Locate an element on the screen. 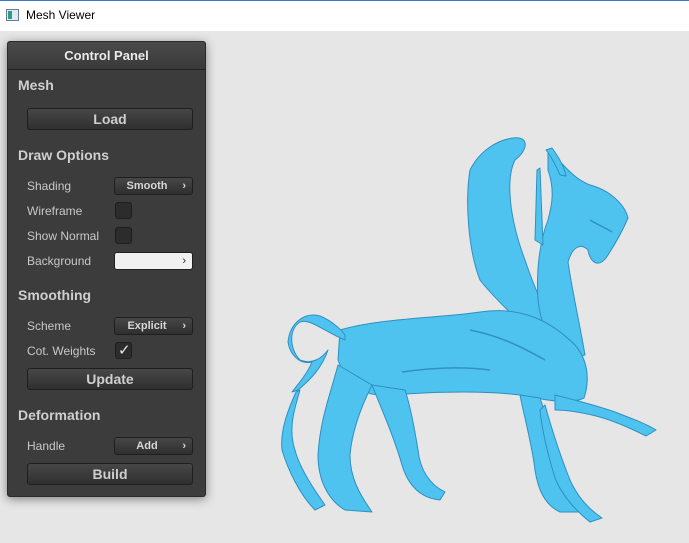  show-normal-checkbox is located at coordinates (123, 235).